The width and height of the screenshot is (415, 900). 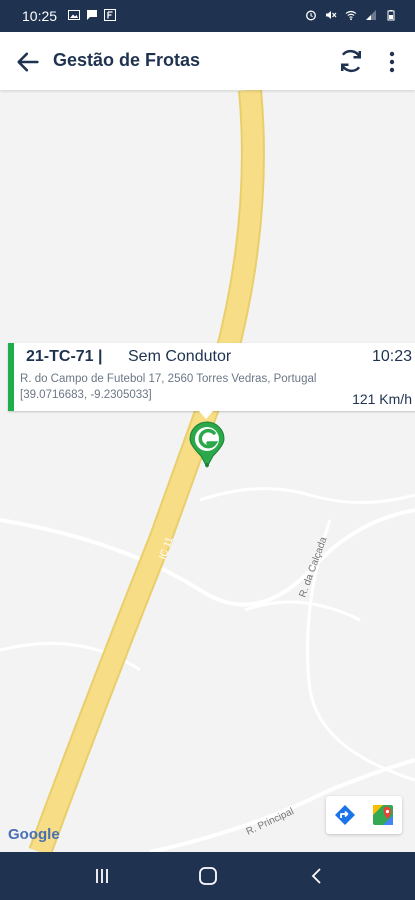 I want to click on vehicle-speed: 121 Km/h, so click(x=382, y=399).